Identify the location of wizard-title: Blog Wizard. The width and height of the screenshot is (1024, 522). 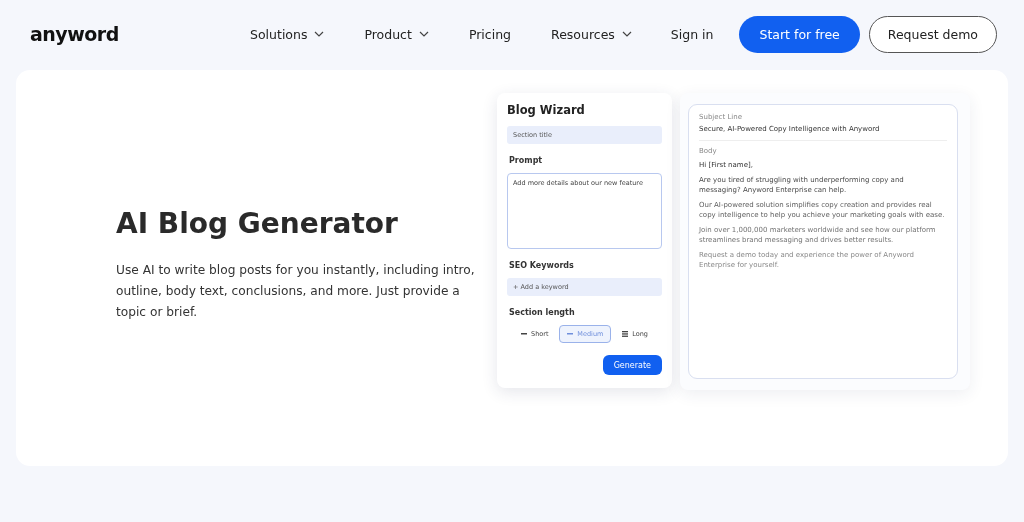
(546, 110).